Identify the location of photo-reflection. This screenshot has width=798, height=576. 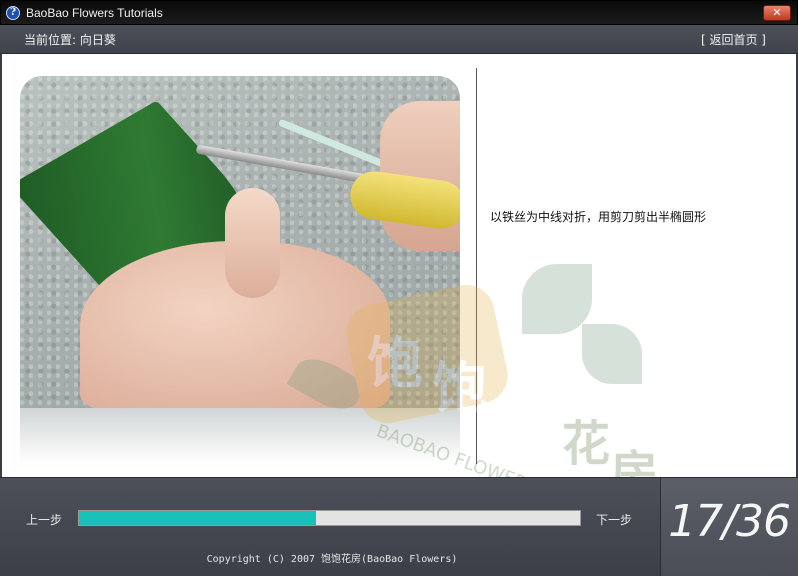
(240, 435).